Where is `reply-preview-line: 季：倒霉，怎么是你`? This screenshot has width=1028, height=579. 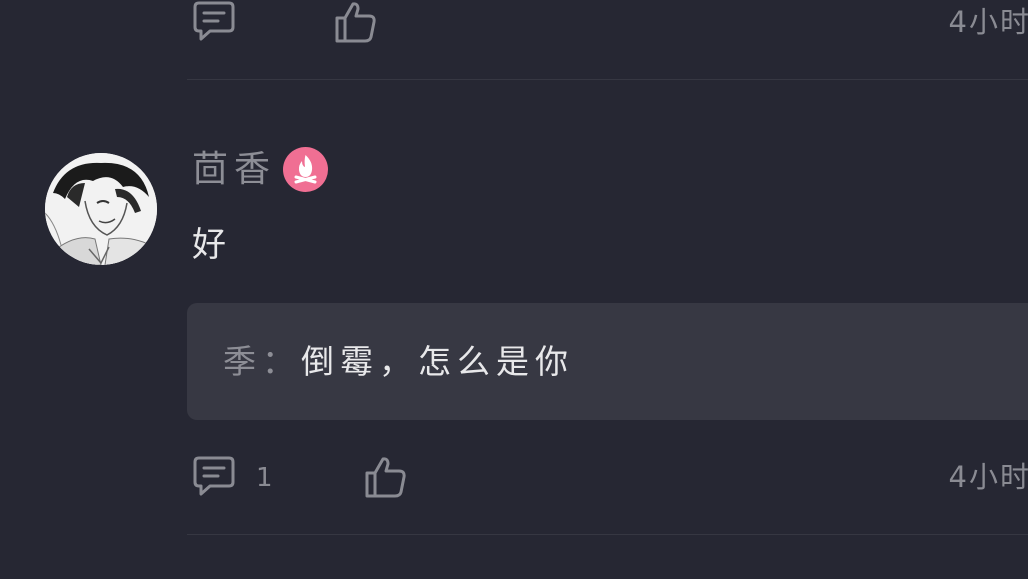 reply-preview-line: 季：倒霉，怎么是你 is located at coordinates (398, 362).